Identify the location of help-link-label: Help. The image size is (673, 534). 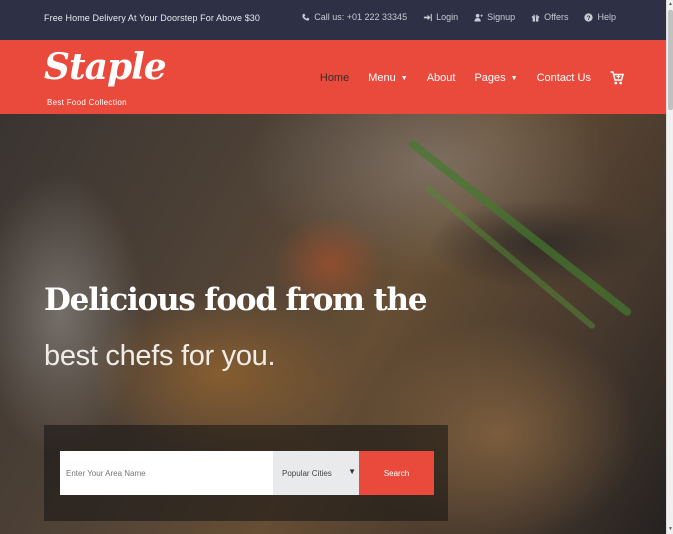
(606, 17).